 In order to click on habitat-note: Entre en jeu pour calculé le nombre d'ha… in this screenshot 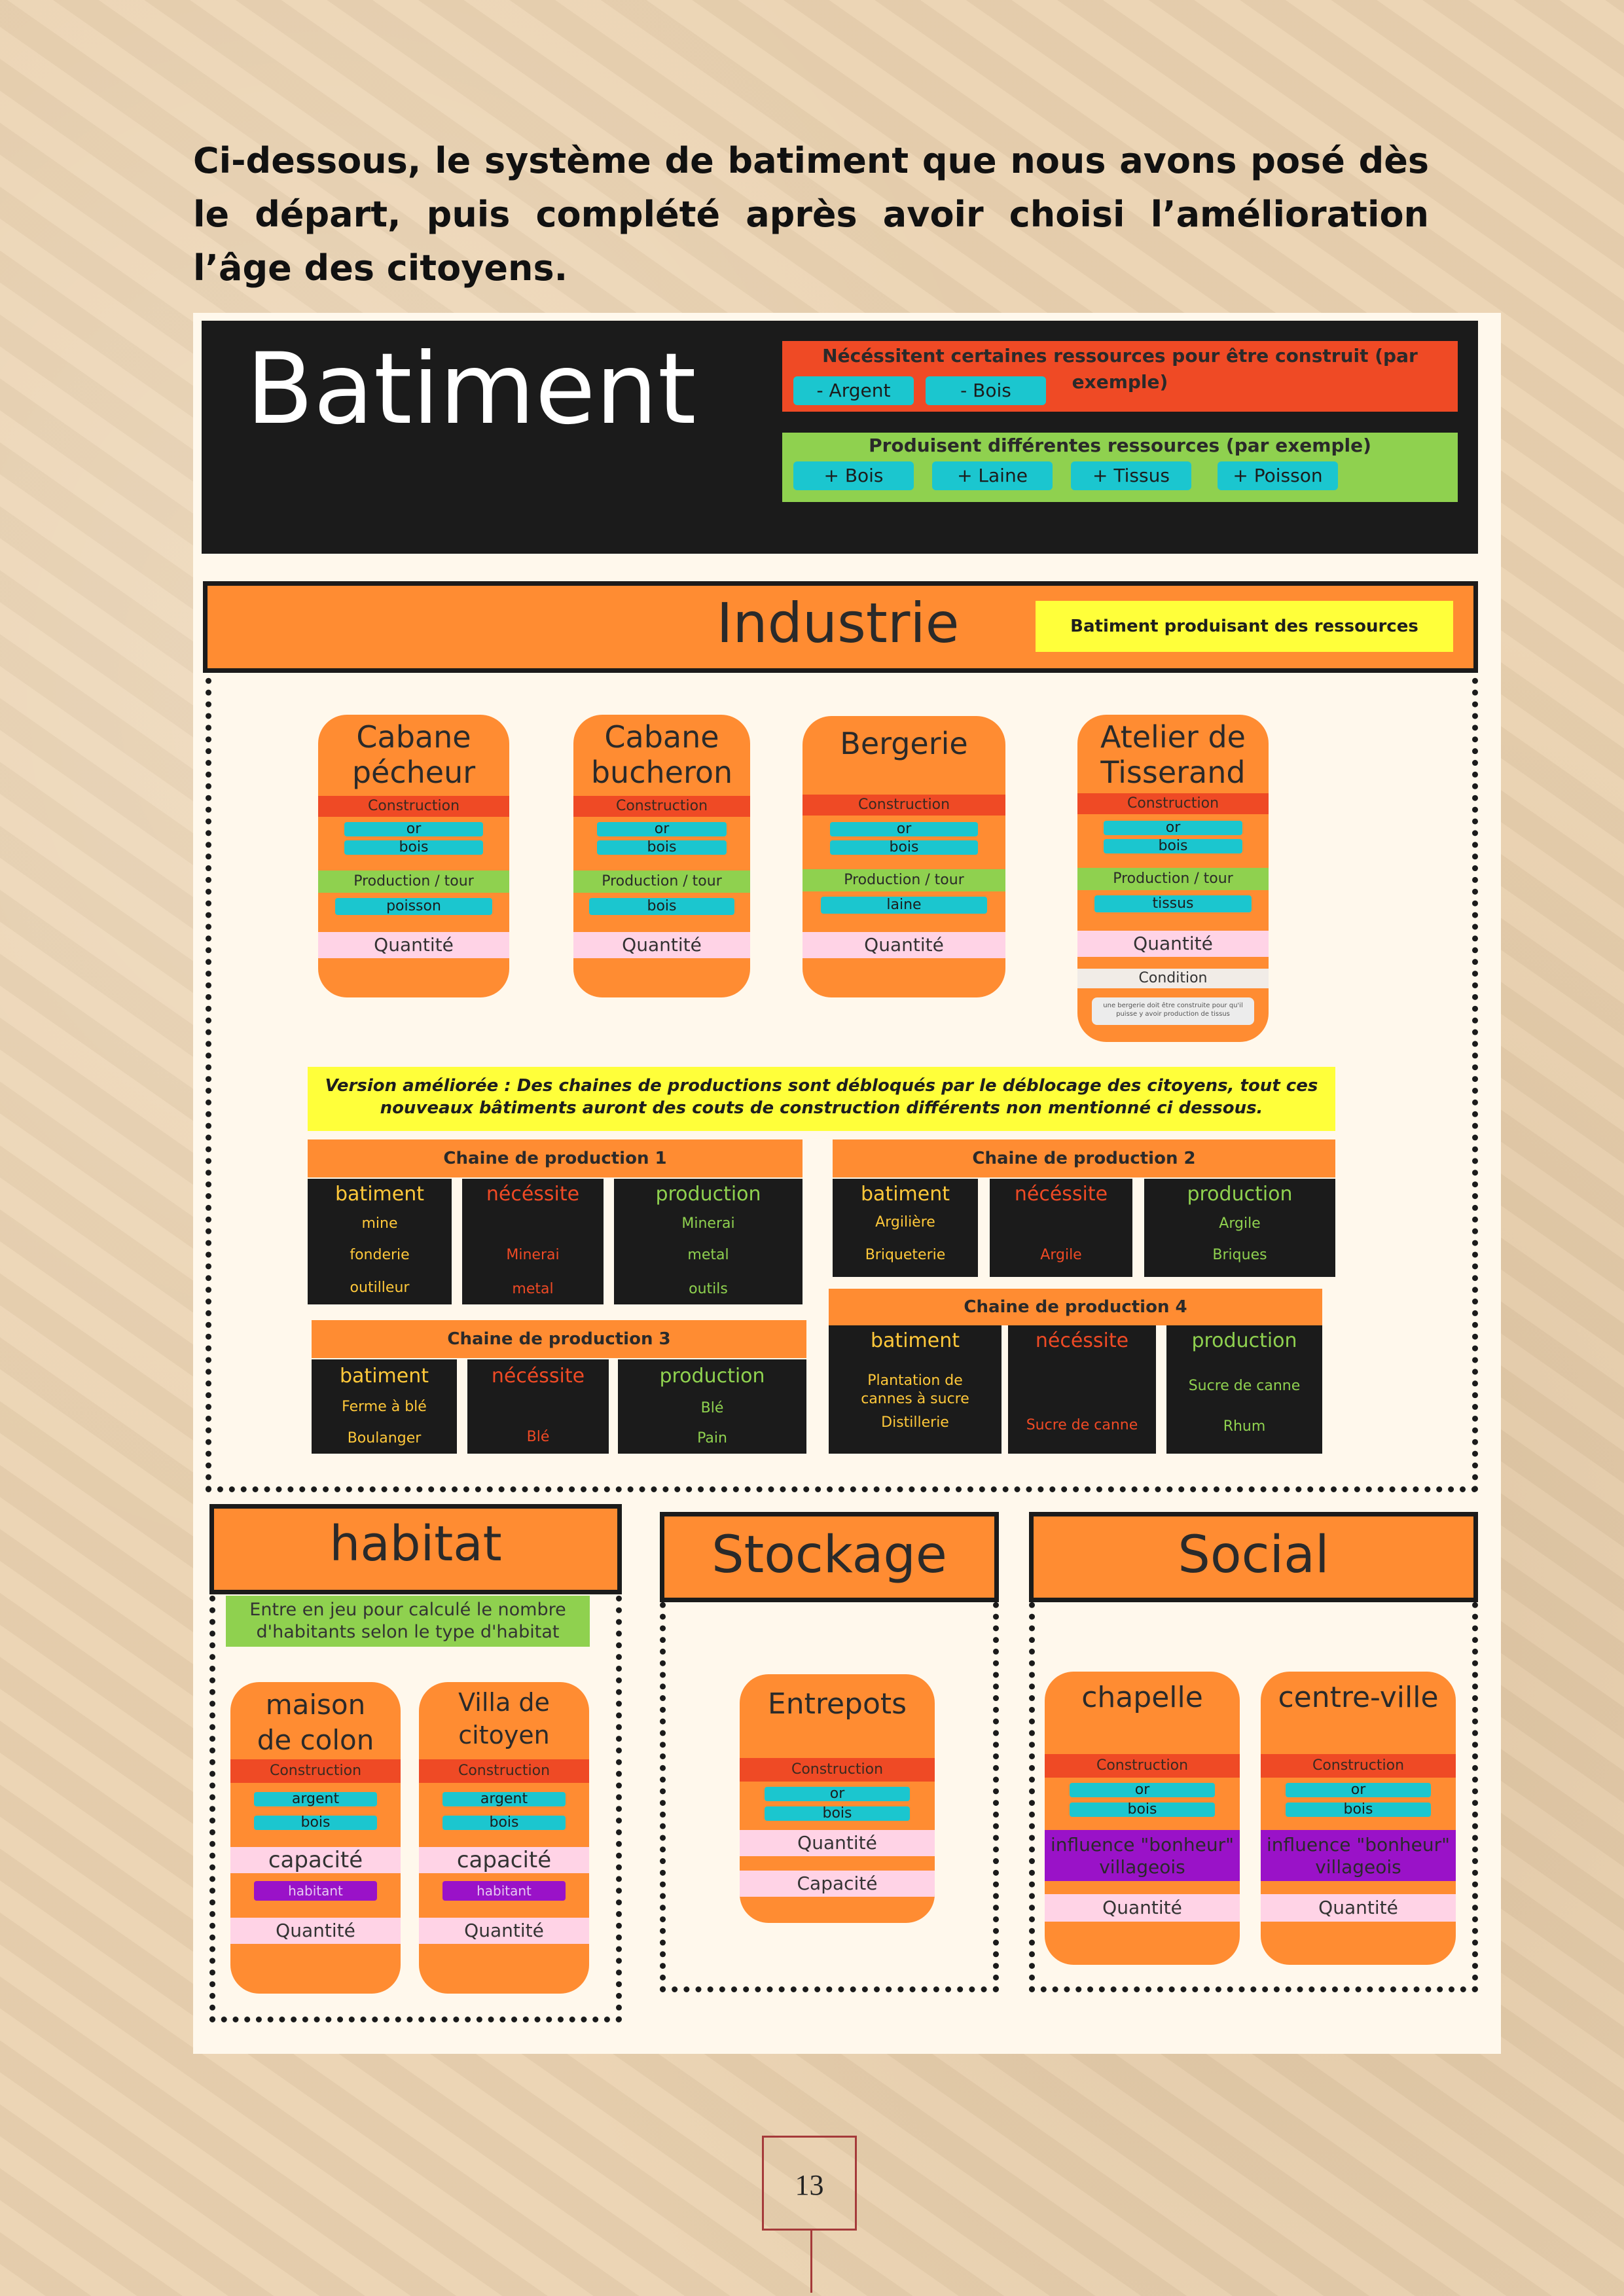, I will do `click(408, 1621)`.